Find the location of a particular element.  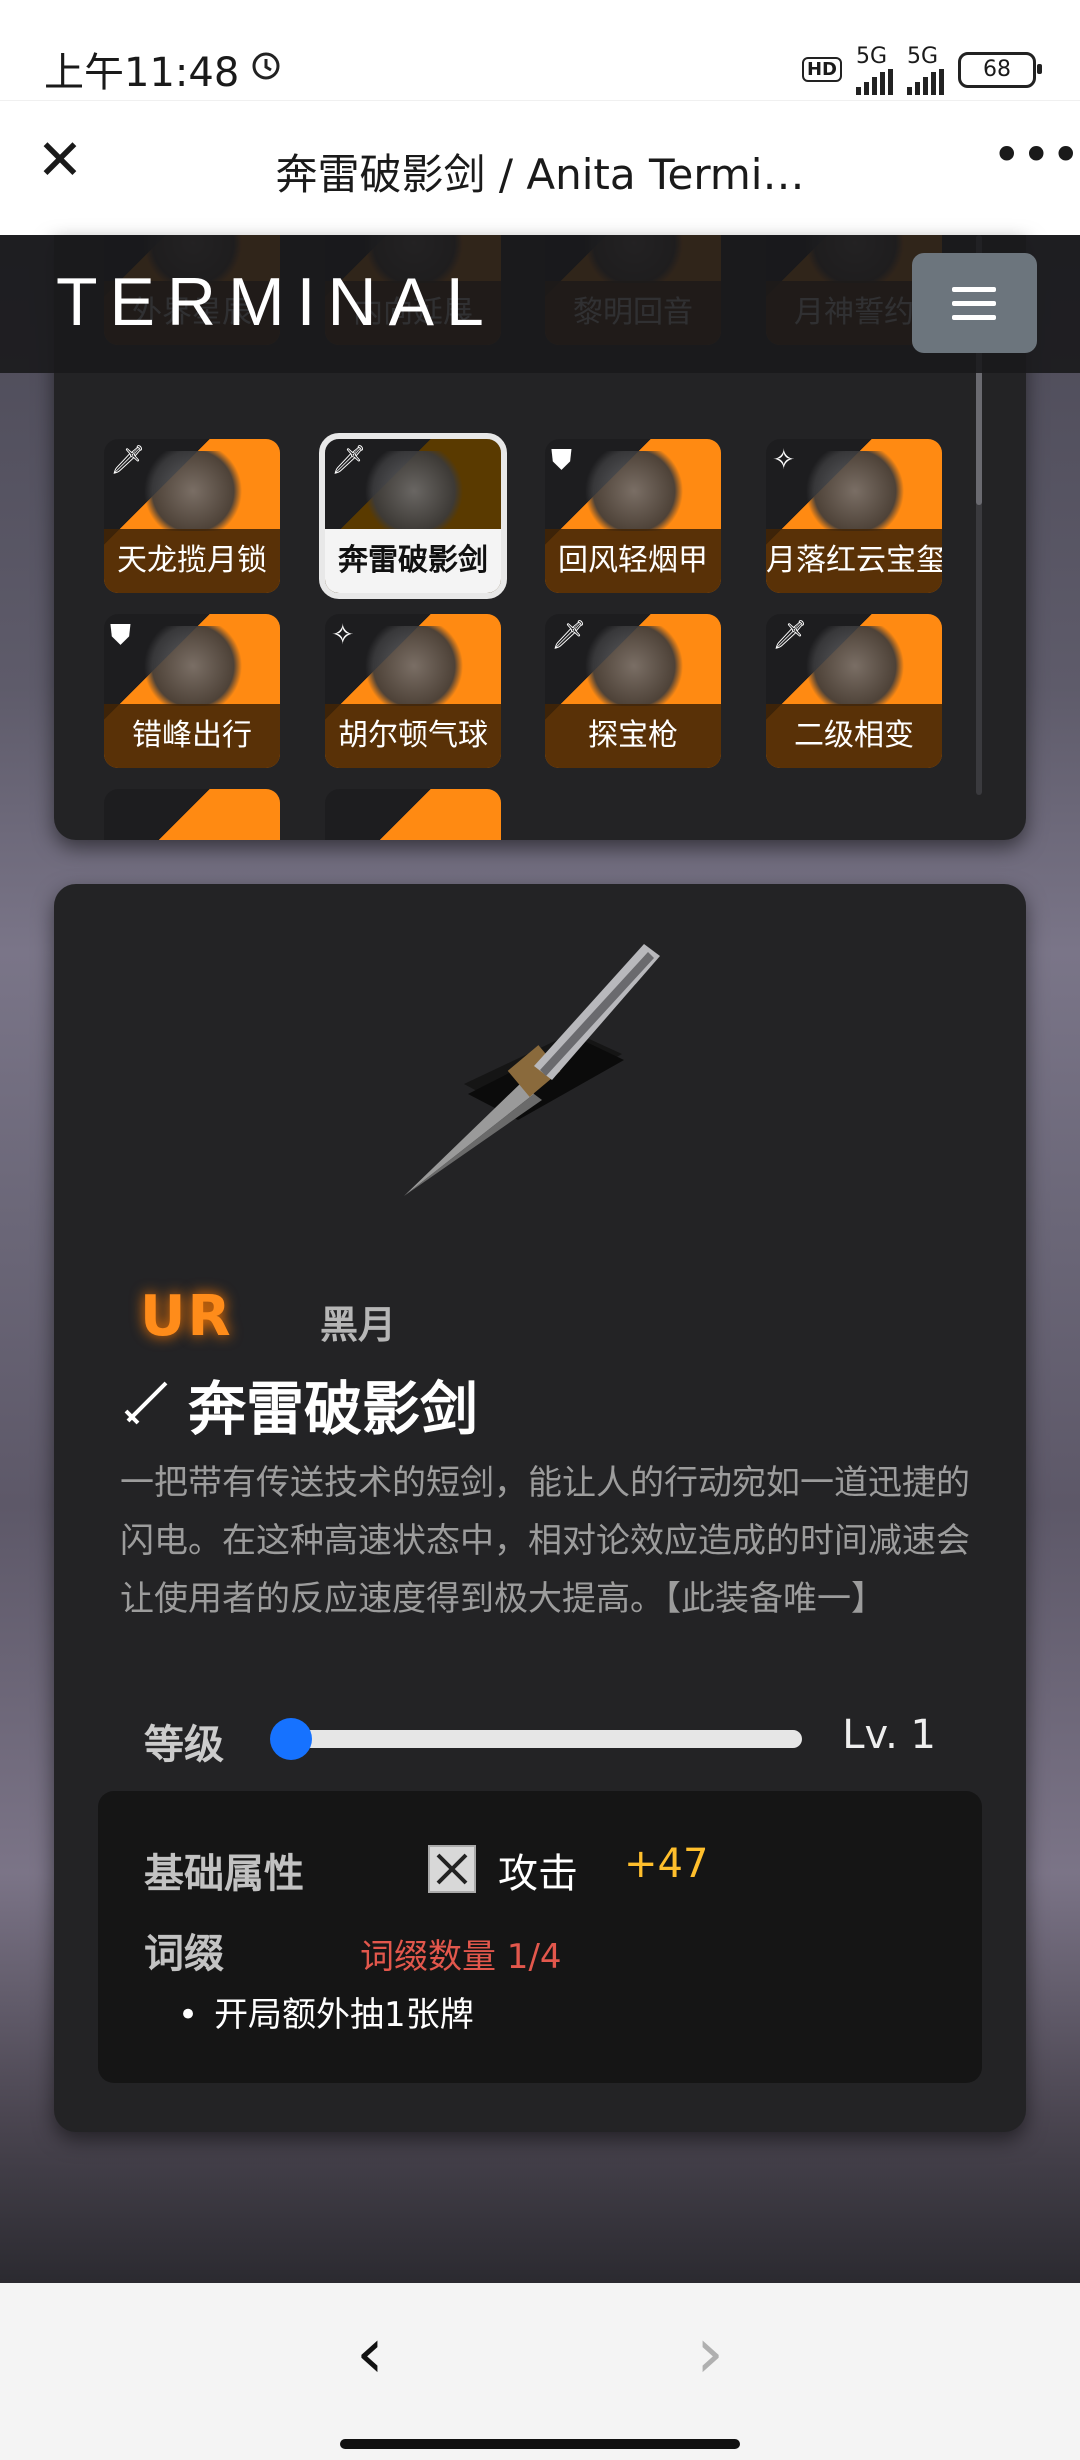

sword-icon is located at coordinates (147, 1404).